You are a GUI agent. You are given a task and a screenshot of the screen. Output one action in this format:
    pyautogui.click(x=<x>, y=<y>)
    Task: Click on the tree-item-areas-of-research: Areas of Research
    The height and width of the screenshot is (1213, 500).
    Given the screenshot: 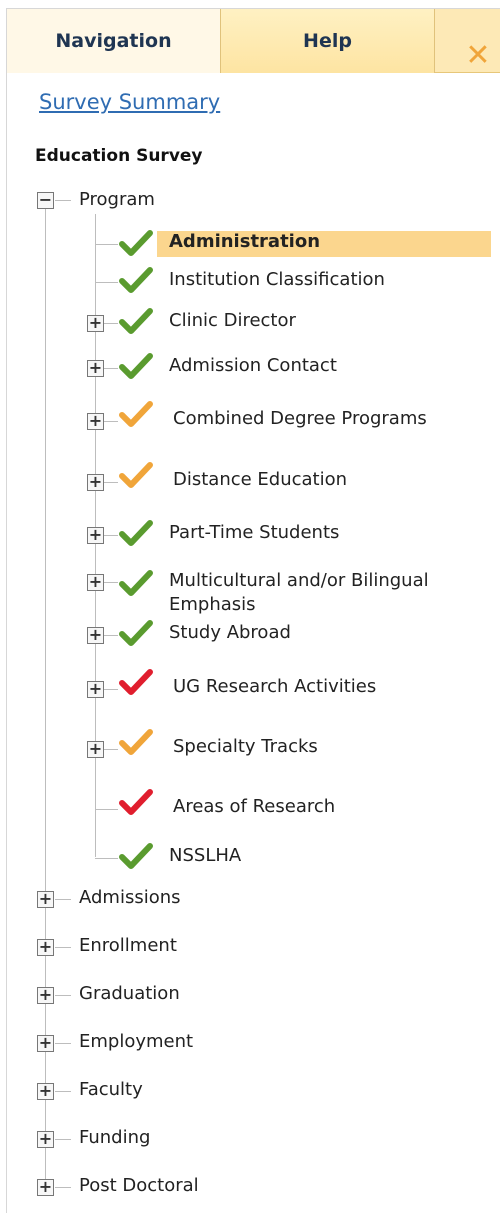 What is the action you would take?
    pyautogui.click(x=254, y=806)
    